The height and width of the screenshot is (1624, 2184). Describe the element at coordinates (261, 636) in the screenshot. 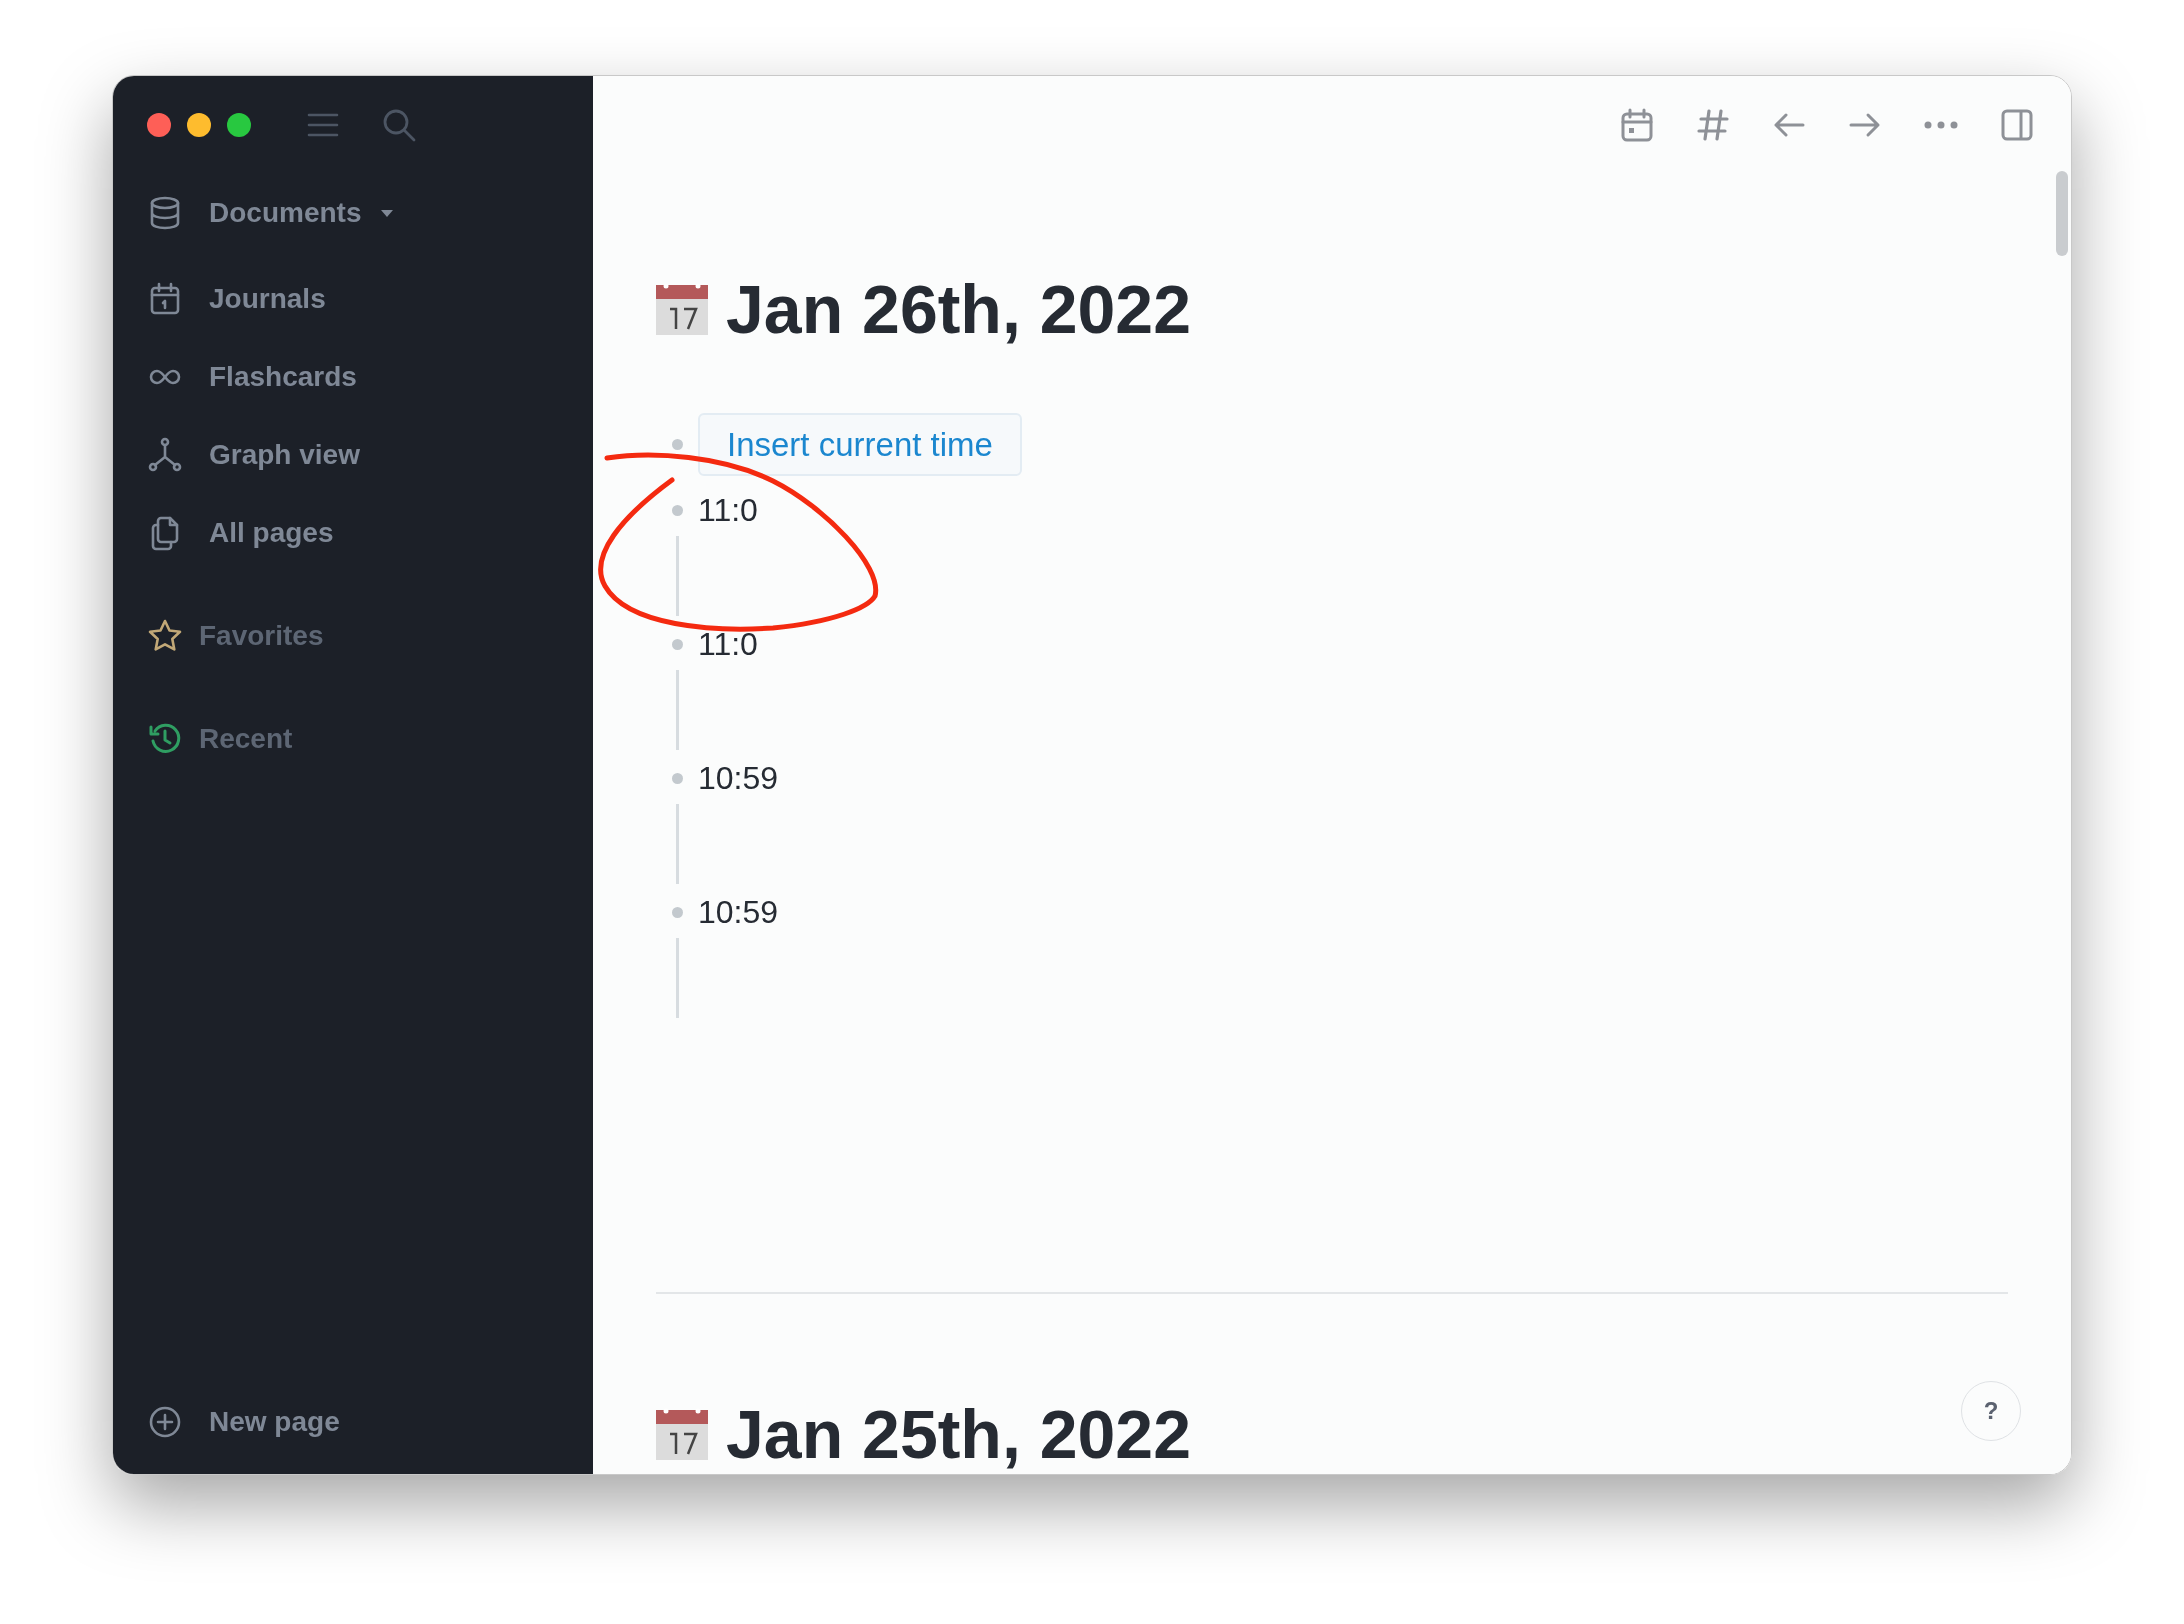

I see `sidebar-item-label: Favorites` at that location.